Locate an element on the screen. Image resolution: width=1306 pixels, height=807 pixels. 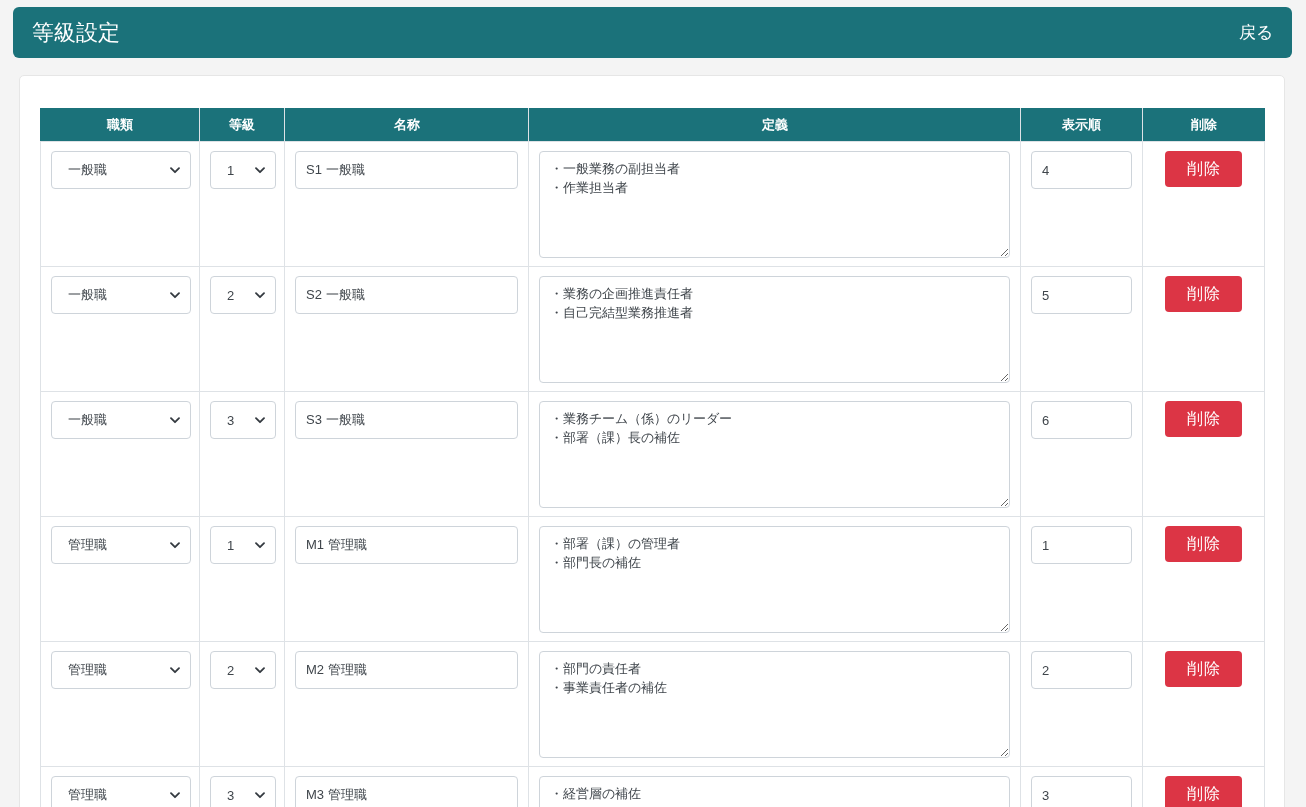
back-link: 戻る is located at coordinates (1256, 32).